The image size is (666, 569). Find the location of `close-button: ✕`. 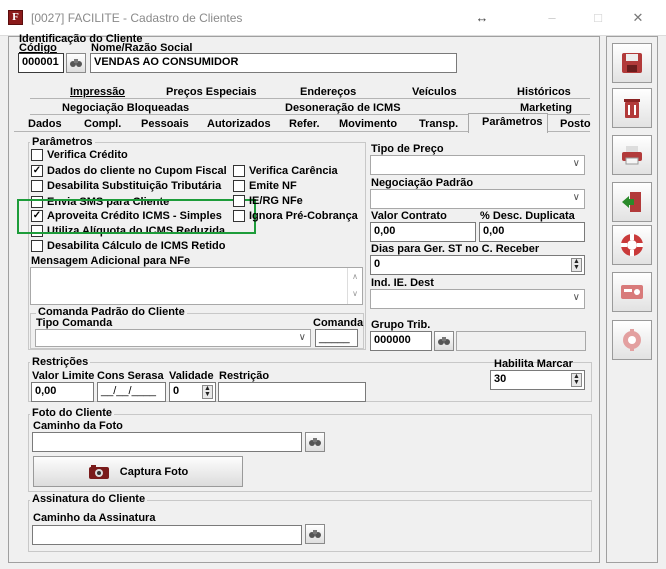

close-button: ✕ is located at coordinates (638, 18).